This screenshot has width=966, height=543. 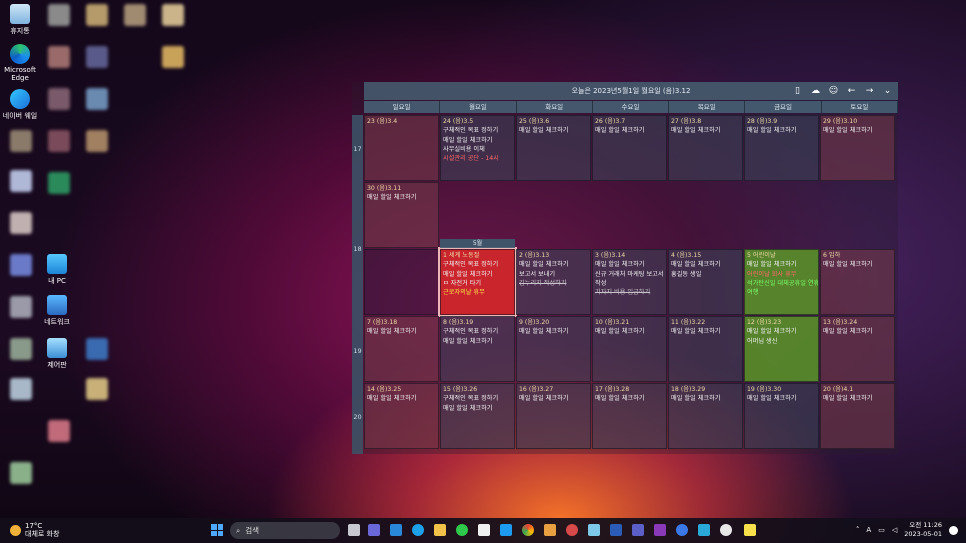 What do you see at coordinates (374, 530) in the screenshot?
I see `chat-icon` at bounding box center [374, 530].